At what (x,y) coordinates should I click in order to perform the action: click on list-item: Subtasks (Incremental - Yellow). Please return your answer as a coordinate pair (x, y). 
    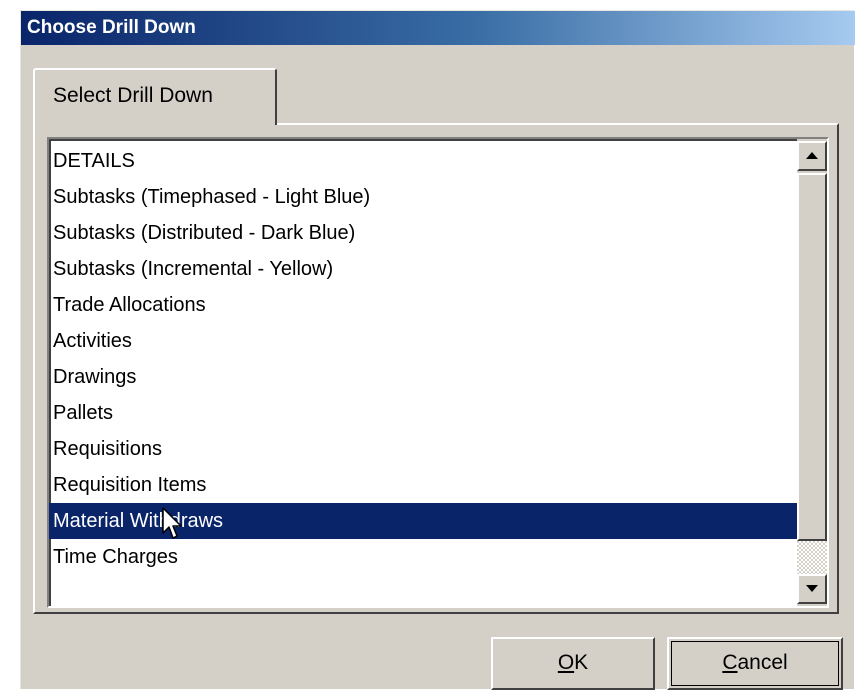
    Looking at the image, I should click on (423, 269).